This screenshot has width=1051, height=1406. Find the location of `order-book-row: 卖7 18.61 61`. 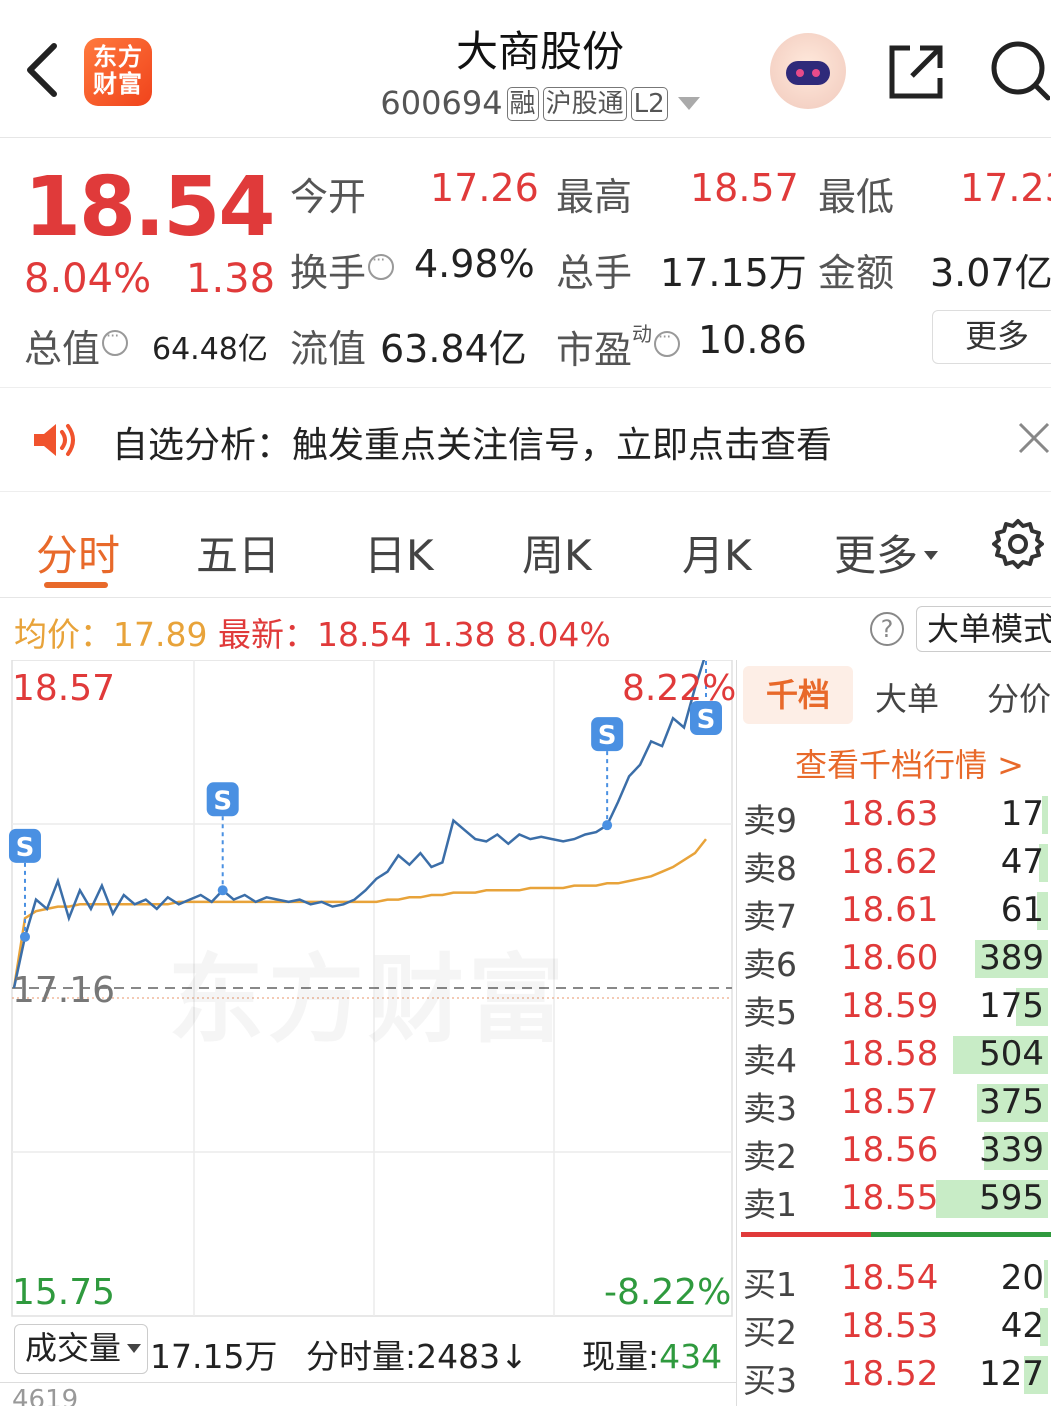

order-book-row: 卖7 18.61 61 is located at coordinates (894, 911).